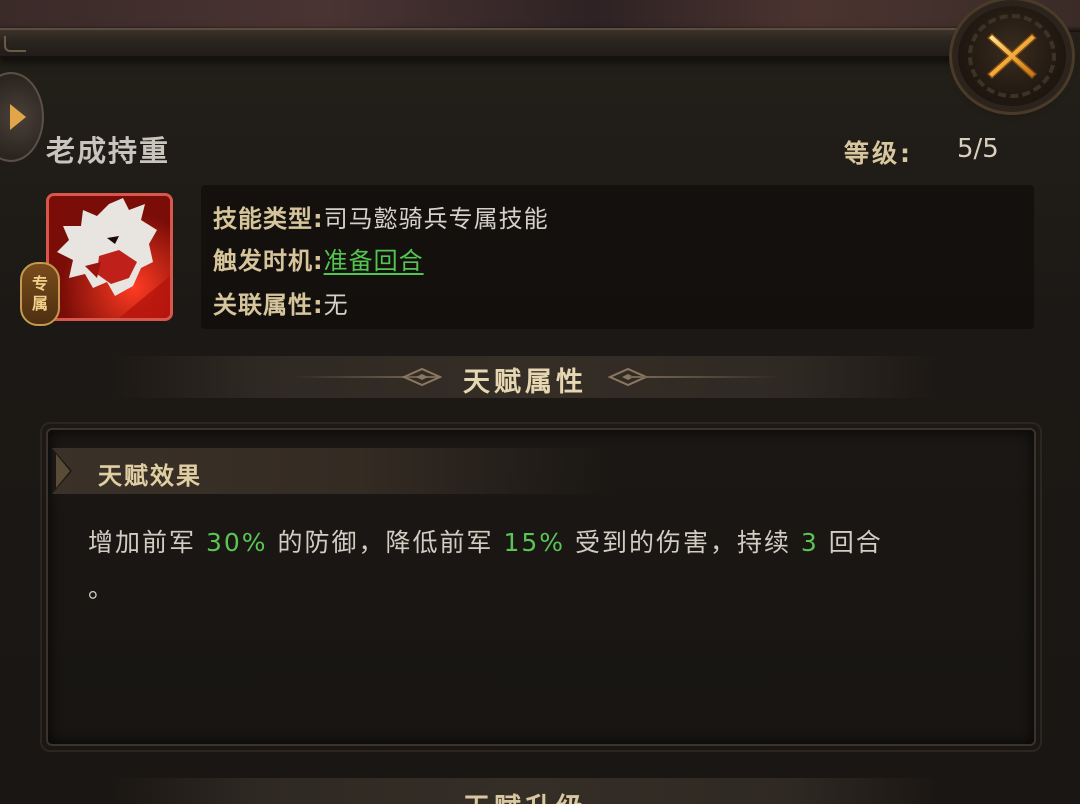 The width and height of the screenshot is (1080, 804). What do you see at coordinates (809, 542) in the screenshot?
I see `effect-value-duration: 3` at bounding box center [809, 542].